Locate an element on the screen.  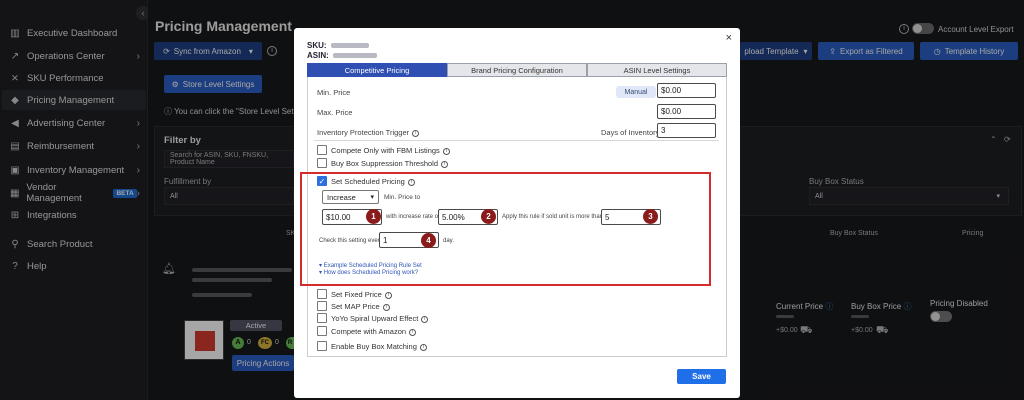
asin-line: ASIN: is located at coordinates (342, 55).